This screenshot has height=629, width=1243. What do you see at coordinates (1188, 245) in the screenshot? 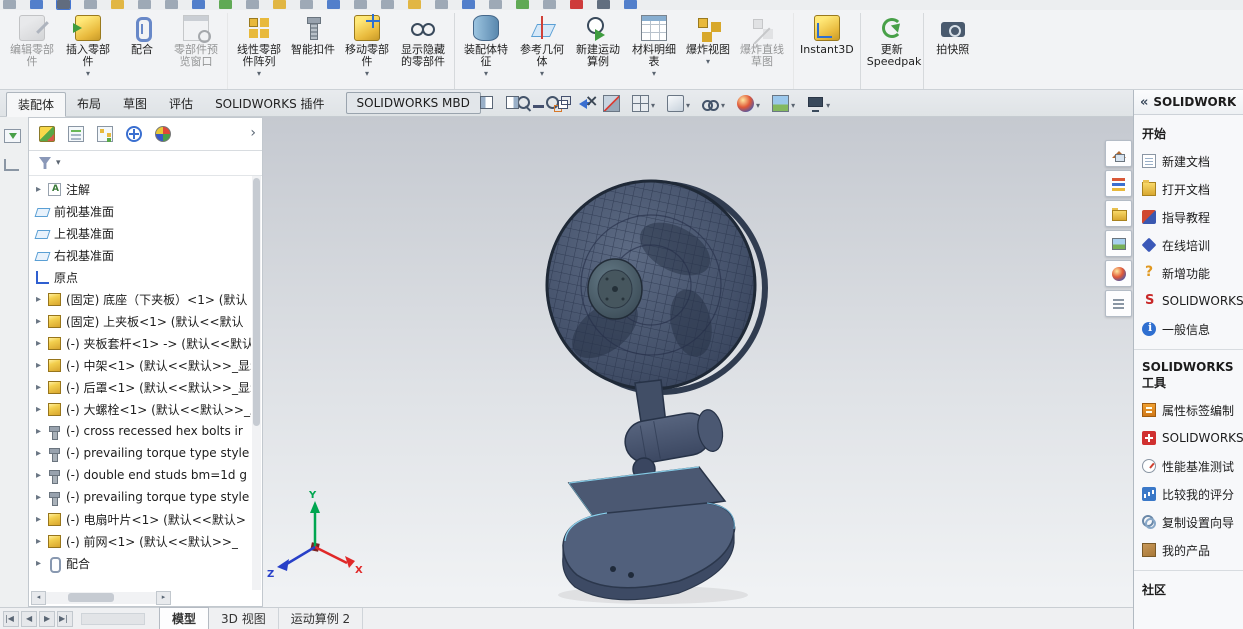
I see `task-pane-link: 在线培训` at bounding box center [1188, 245].